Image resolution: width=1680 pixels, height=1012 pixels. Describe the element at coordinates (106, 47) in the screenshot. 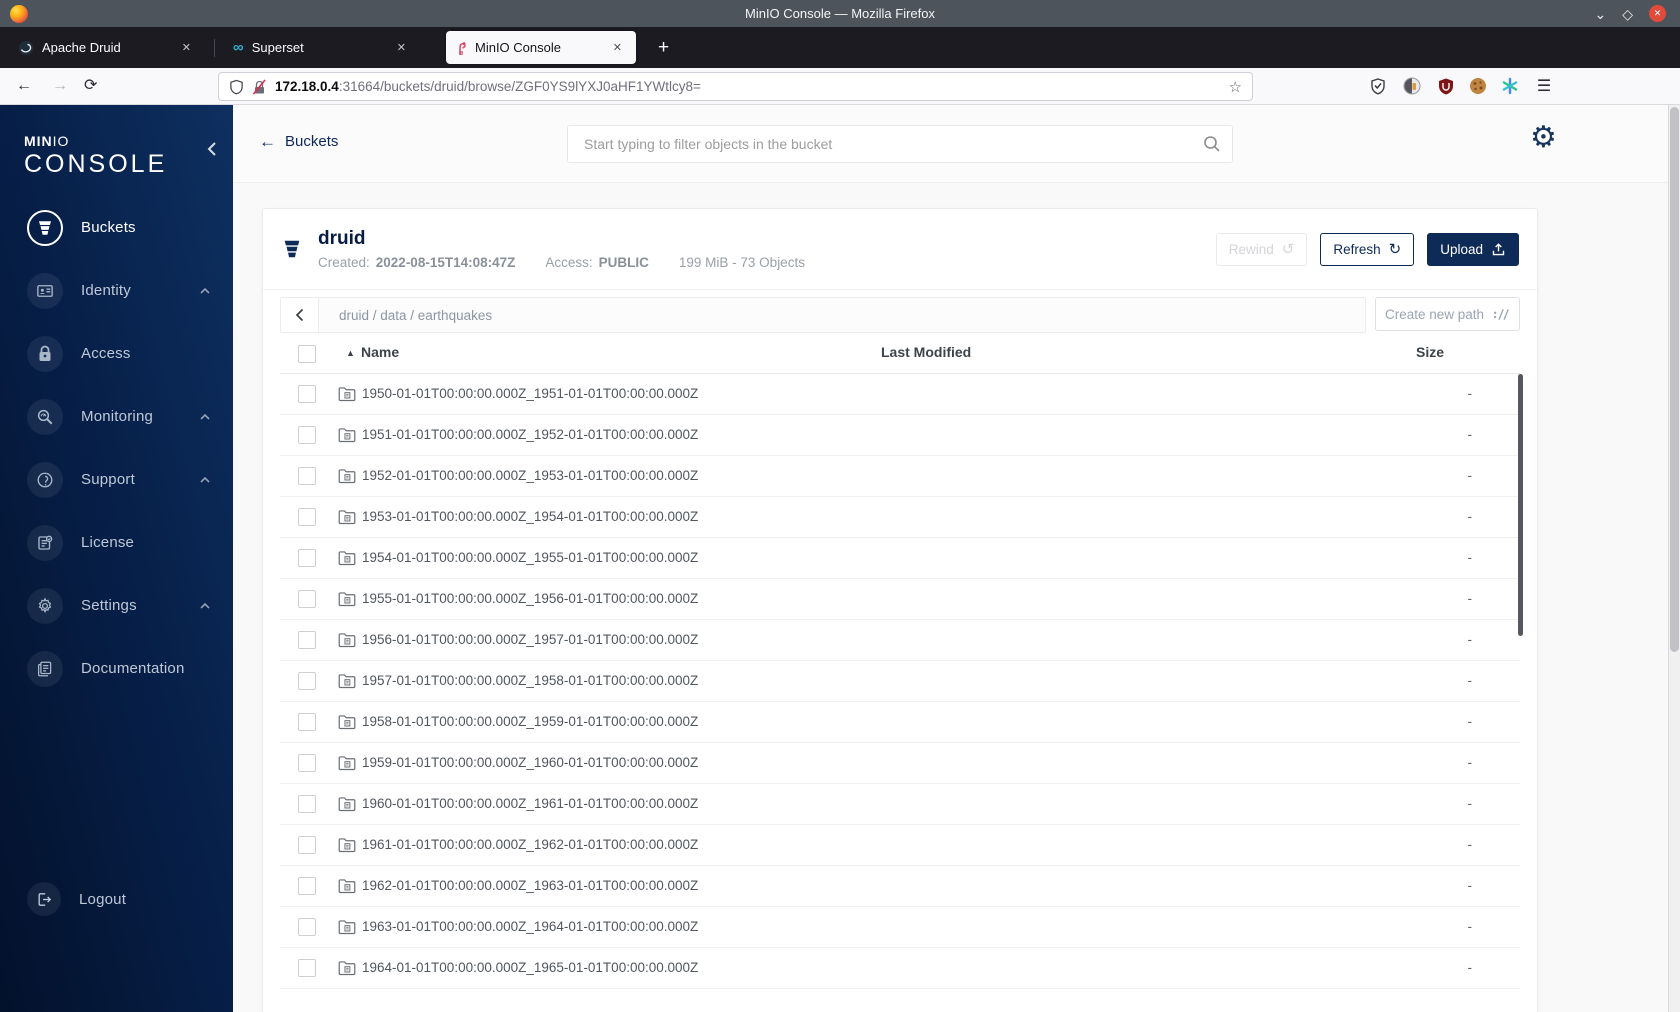

I see `tab-apache-druid: Apache Druid ✕` at that location.